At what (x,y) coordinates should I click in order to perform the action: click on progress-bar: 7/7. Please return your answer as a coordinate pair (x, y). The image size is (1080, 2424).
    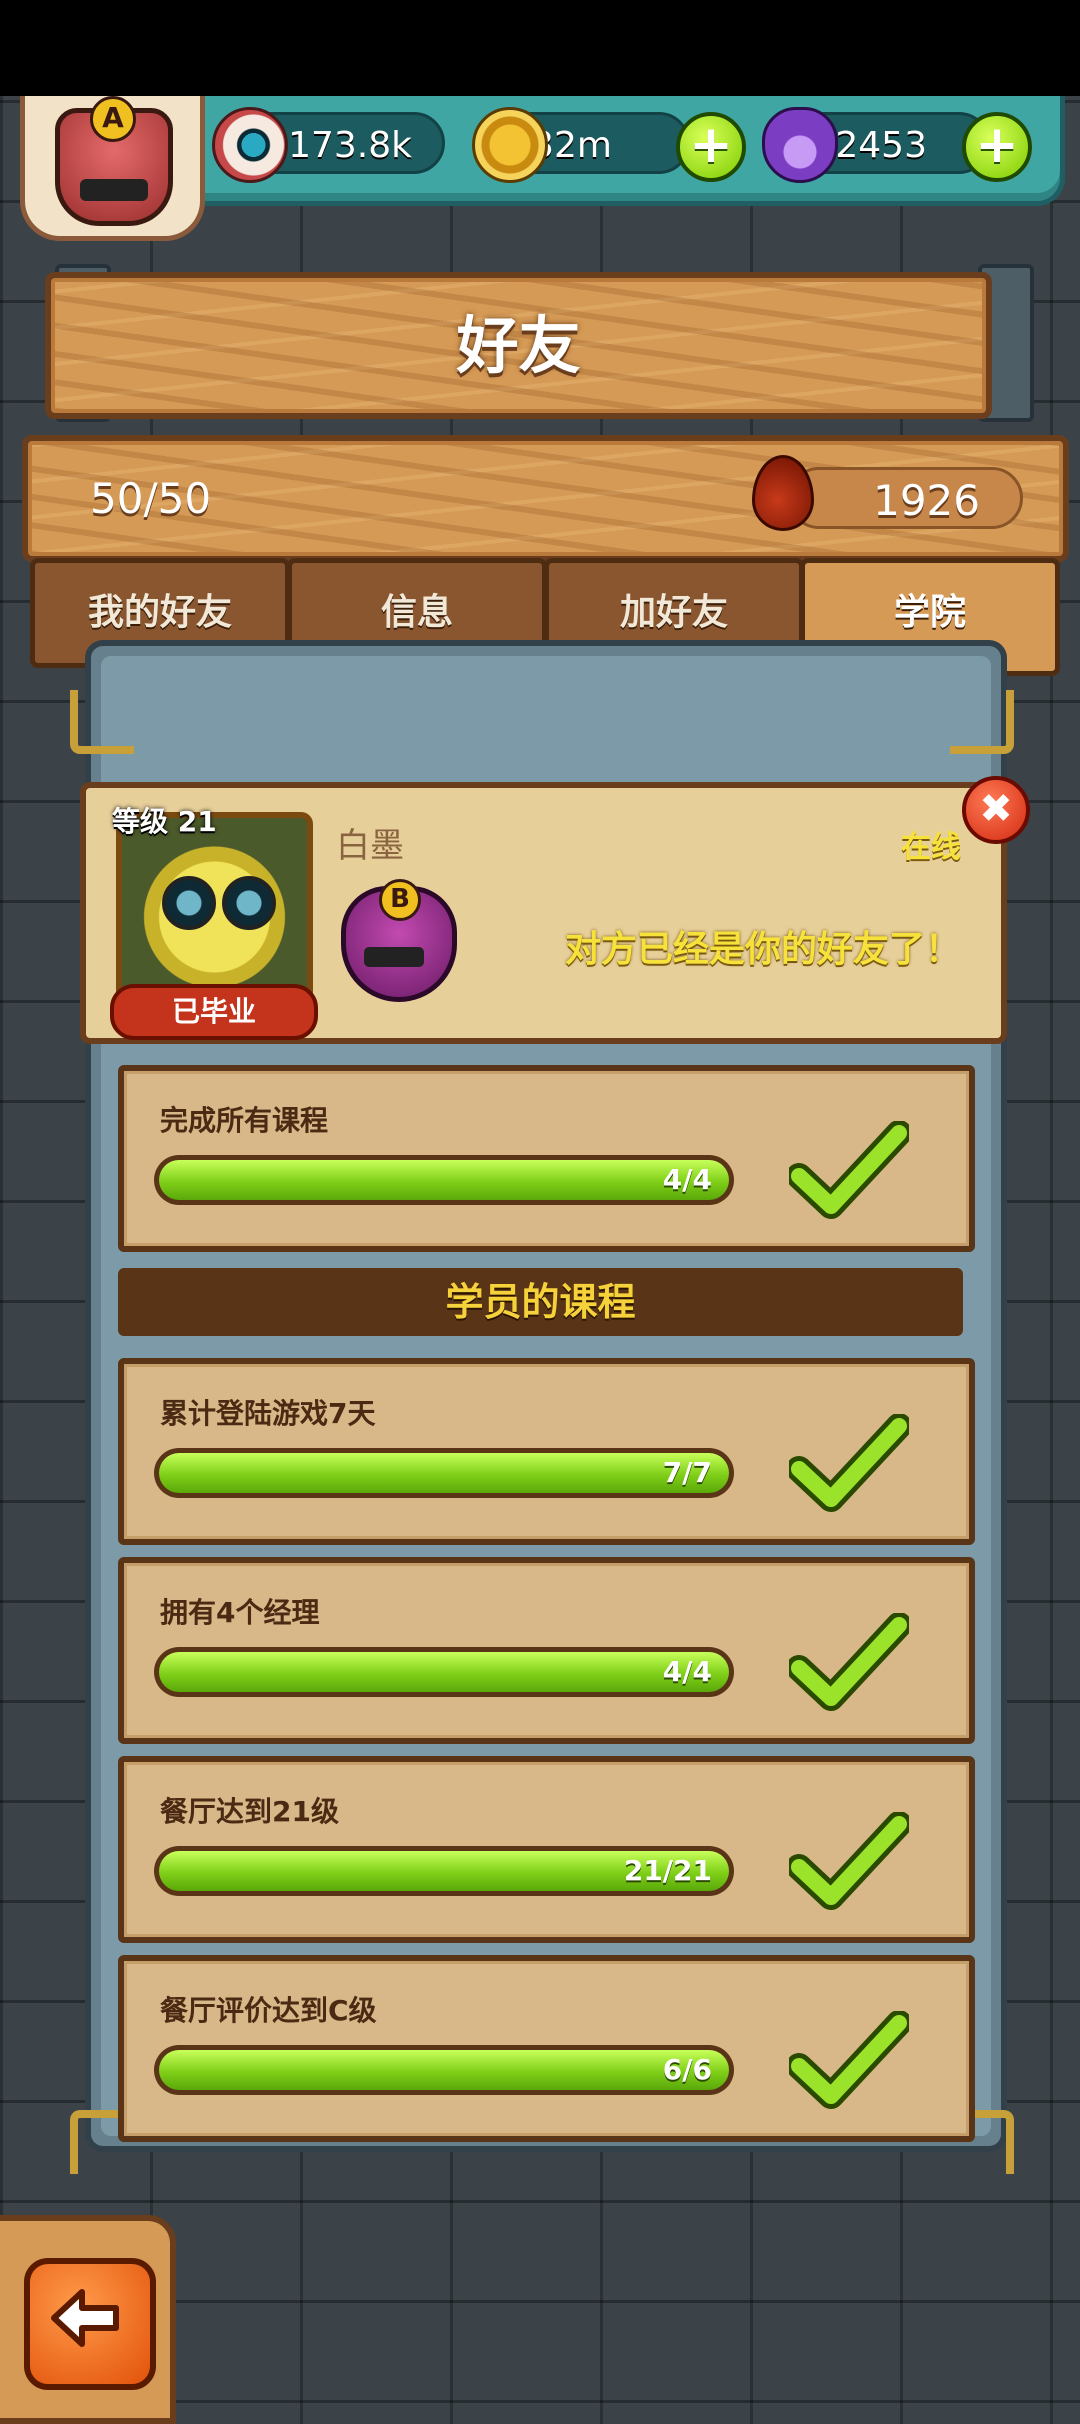
    Looking at the image, I should click on (444, 1473).